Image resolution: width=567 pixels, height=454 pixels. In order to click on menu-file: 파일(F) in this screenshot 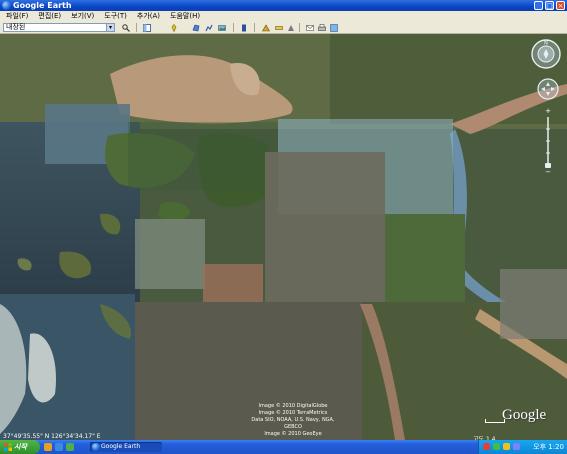, I will do `click(17, 16)`.